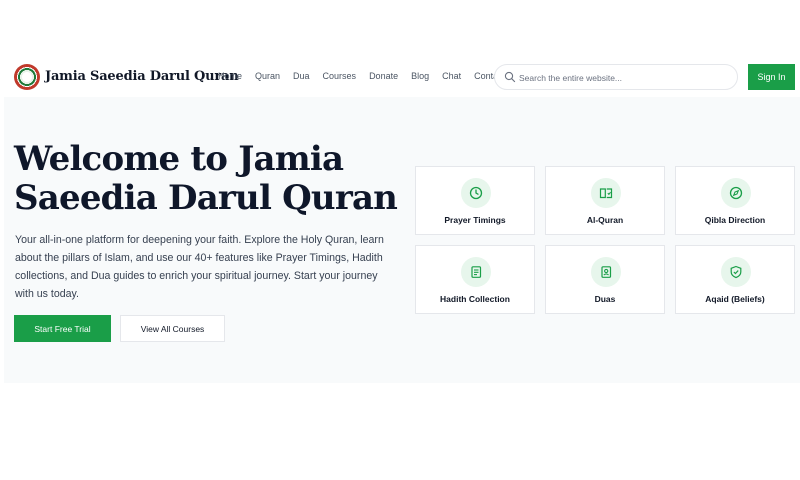  I want to click on hands-book-icon, so click(606, 272).